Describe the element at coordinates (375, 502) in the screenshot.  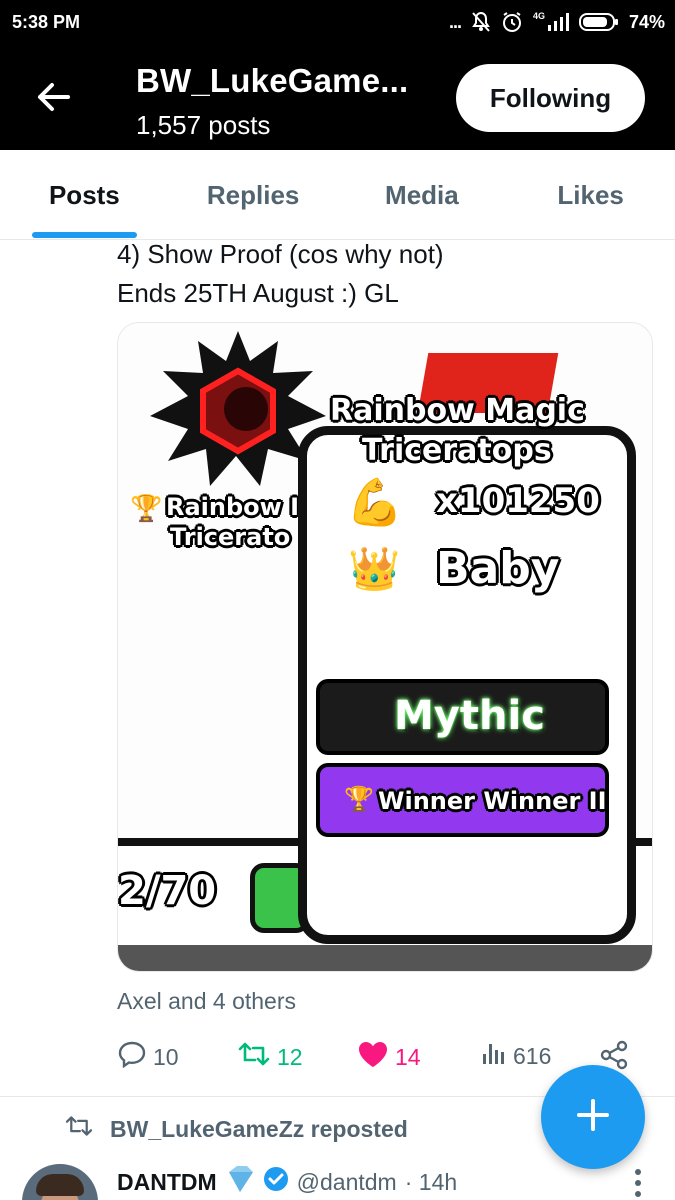
I see `flexed-arm-icon: 💪` at that location.